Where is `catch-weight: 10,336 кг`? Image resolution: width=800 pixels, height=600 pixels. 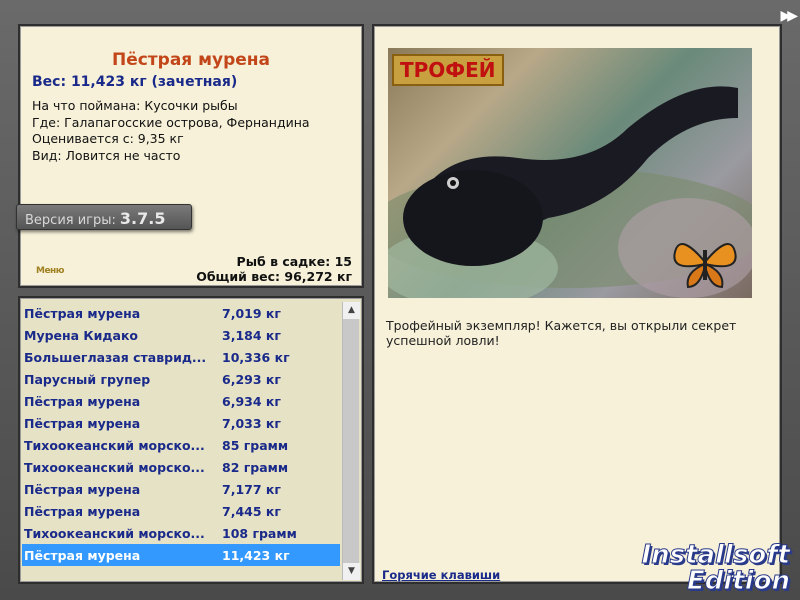
catch-weight: 10,336 кг is located at coordinates (256, 357).